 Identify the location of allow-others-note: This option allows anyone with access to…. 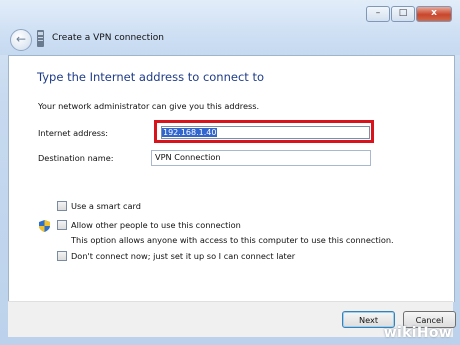
(232, 240).